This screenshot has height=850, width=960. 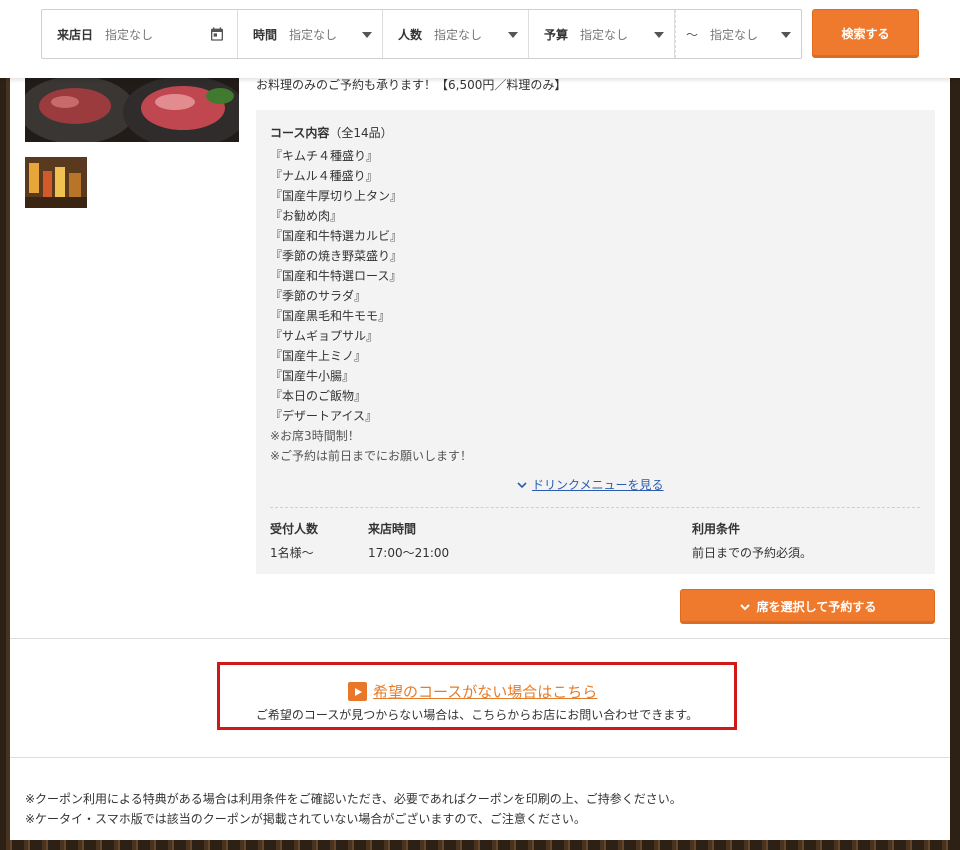 What do you see at coordinates (294, 529) in the screenshot?
I see `info-people-heading: 受付人数` at bounding box center [294, 529].